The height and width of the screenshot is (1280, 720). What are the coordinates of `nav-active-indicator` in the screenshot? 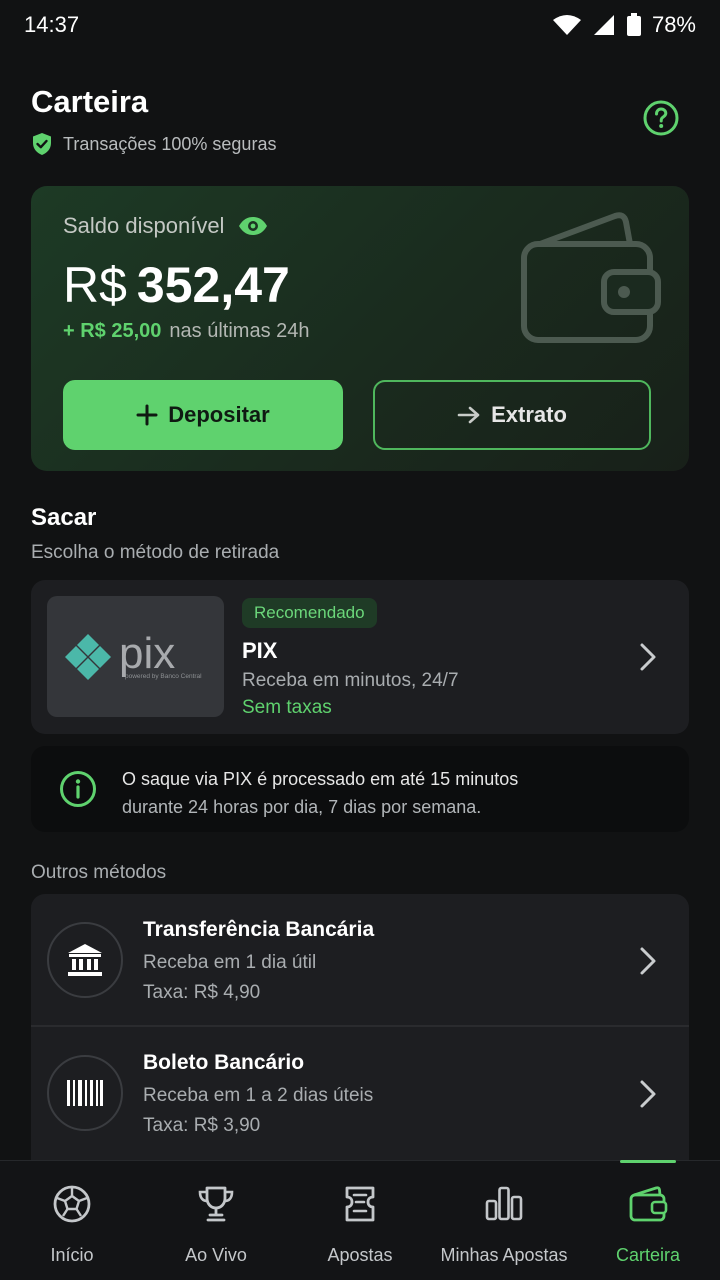 It's located at (648, 1161).